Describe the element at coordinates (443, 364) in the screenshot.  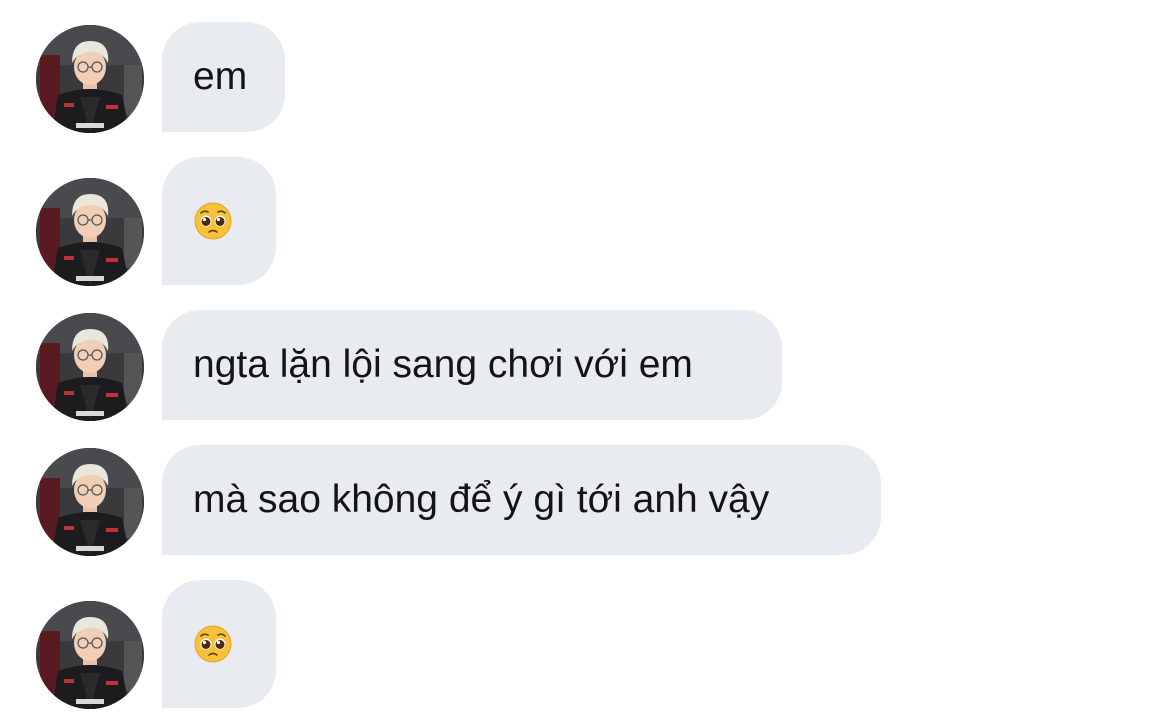
I see `message-text: ngta lặn lội sang chơi với em` at that location.